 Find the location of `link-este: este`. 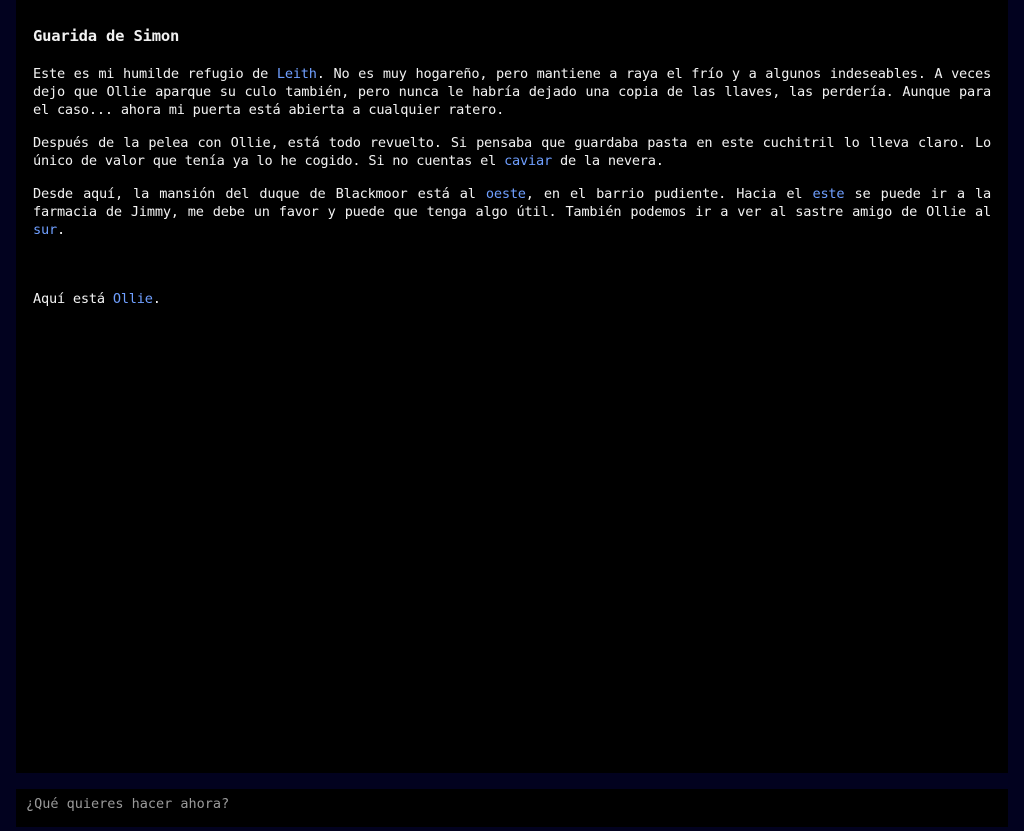

link-este: este is located at coordinates (828, 194).